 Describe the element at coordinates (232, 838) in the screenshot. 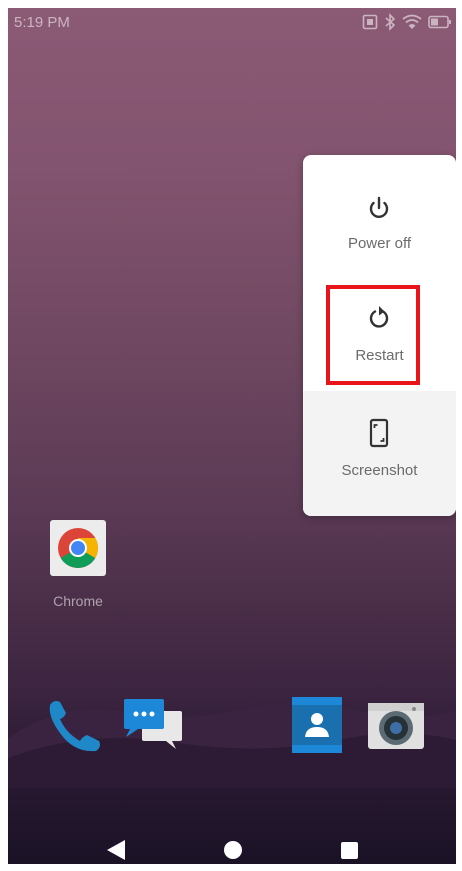

I see `navigation-bar` at that location.